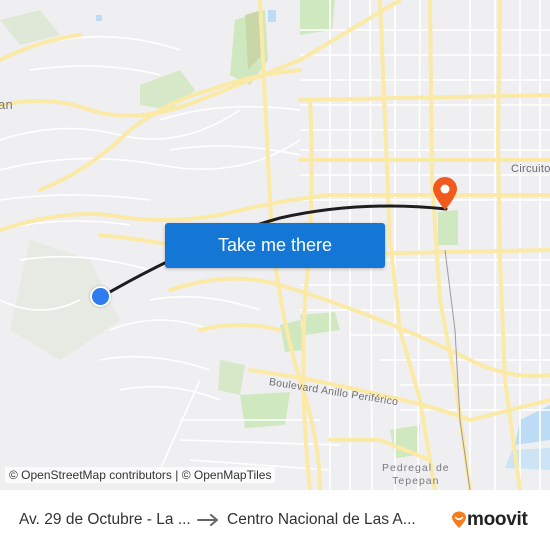 This screenshot has width=550, height=550. What do you see at coordinates (7, 104) in the screenshot?
I see `place-label: an` at bounding box center [7, 104].